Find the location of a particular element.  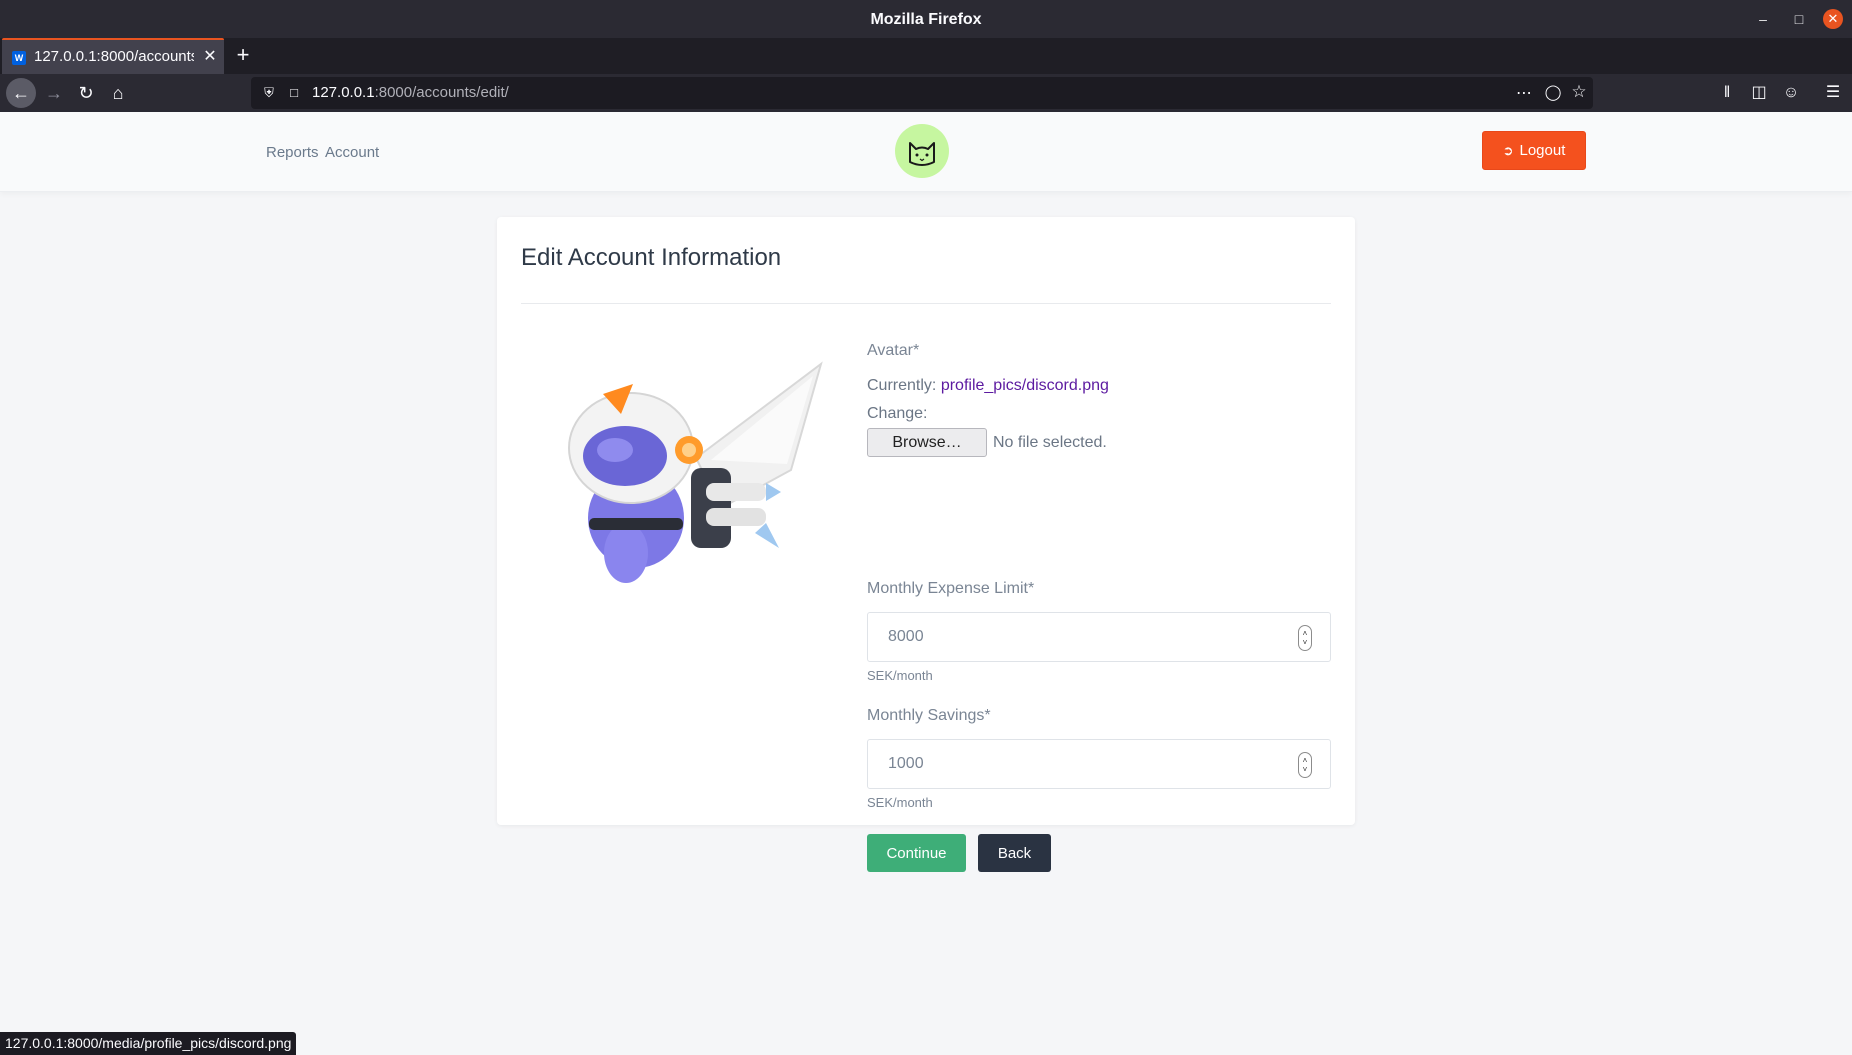

back-button: Back is located at coordinates (1014, 853).